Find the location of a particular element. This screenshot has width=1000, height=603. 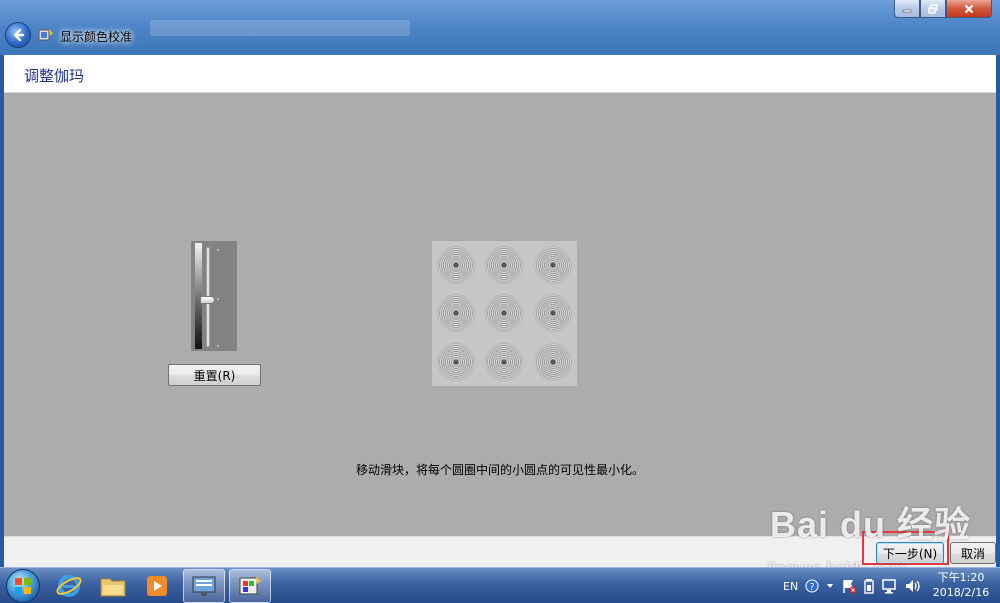

close-button is located at coordinates (969, 9).